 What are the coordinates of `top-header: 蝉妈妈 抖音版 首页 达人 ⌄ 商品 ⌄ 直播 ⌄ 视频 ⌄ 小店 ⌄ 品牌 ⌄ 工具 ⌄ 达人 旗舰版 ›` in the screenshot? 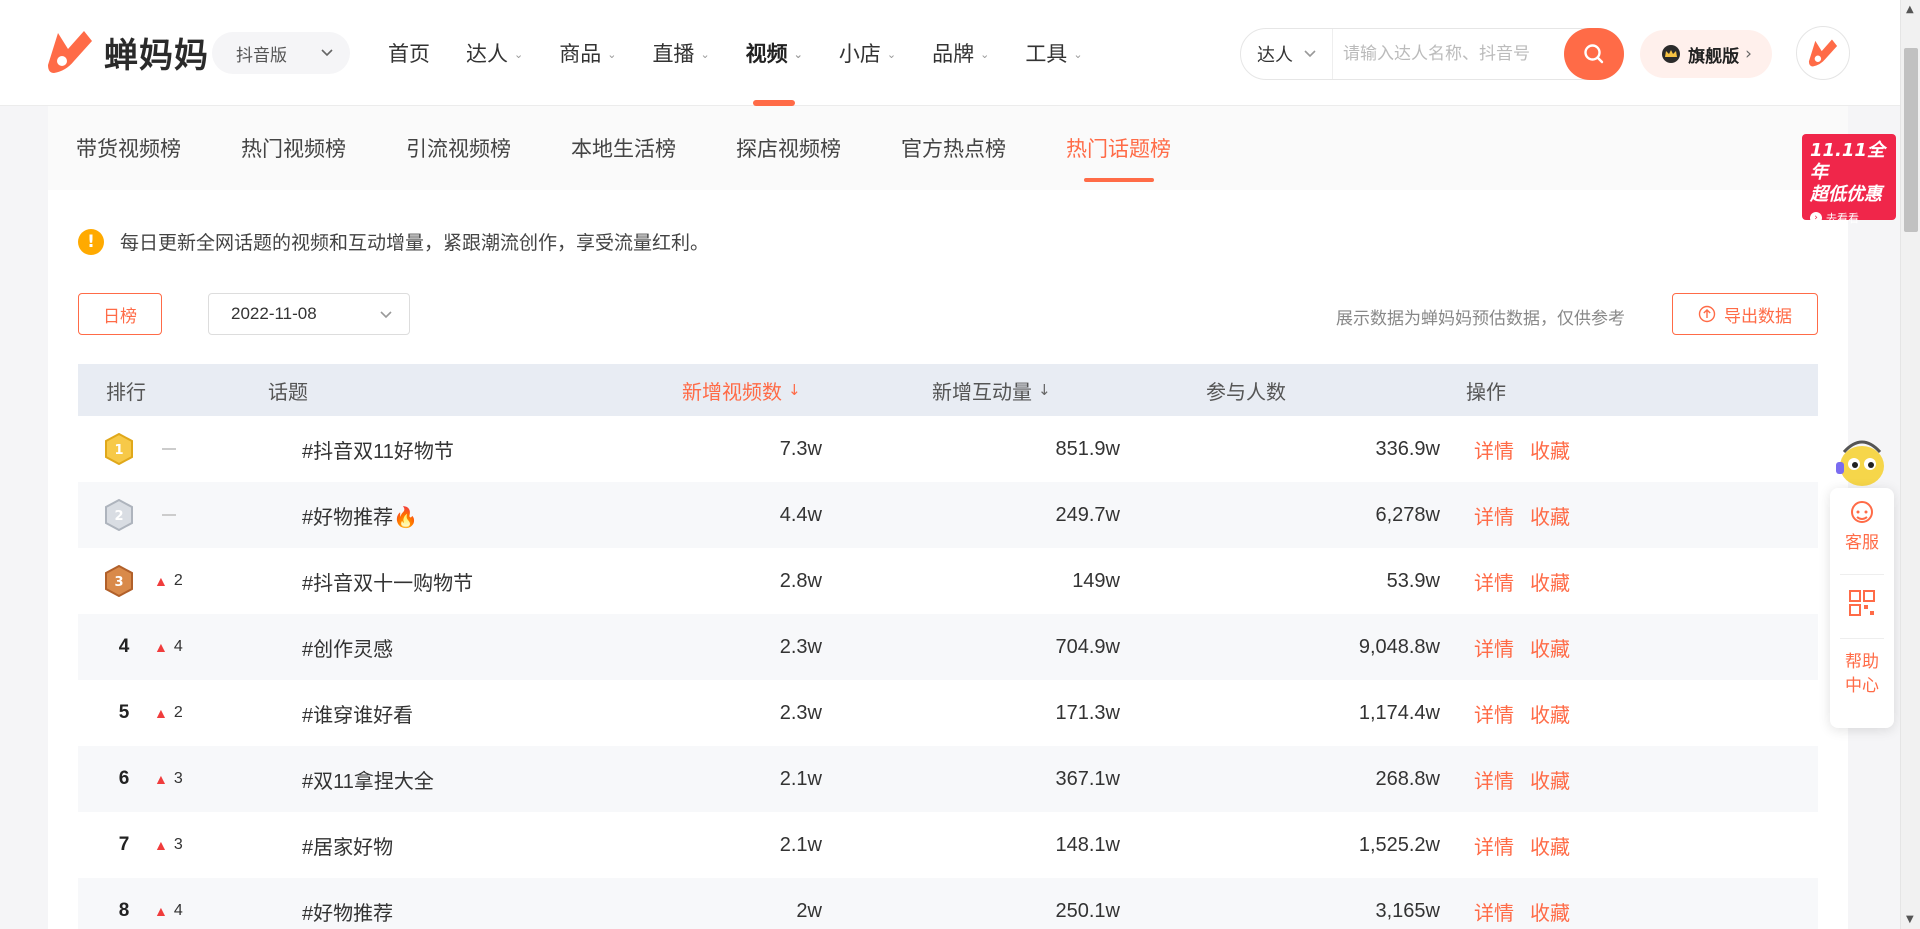 It's located at (950, 53).